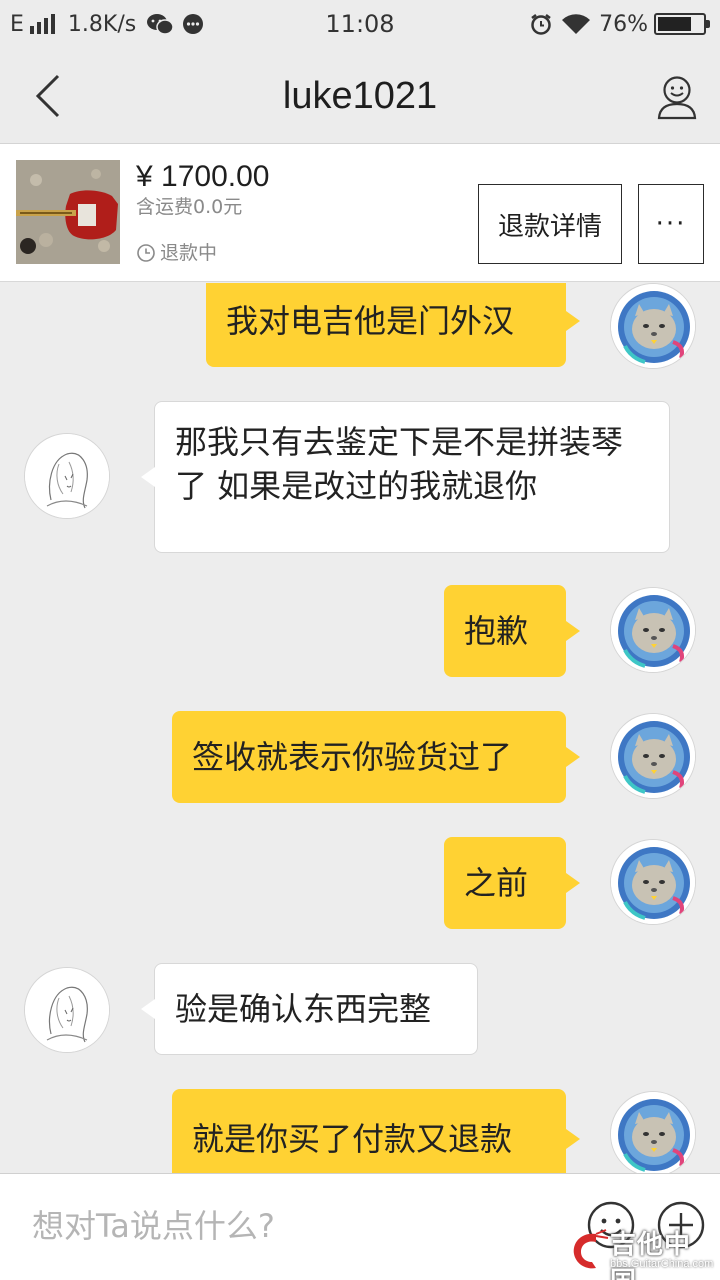 Image resolution: width=720 pixels, height=1280 pixels. I want to click on chat-title: luke1021, so click(360, 96).